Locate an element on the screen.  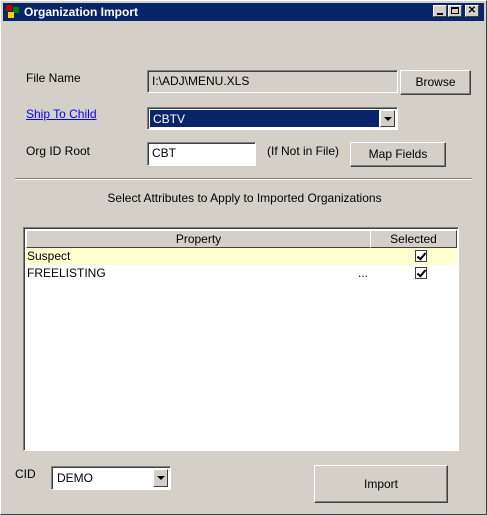
file-name-label: File Name is located at coordinates (53, 78).